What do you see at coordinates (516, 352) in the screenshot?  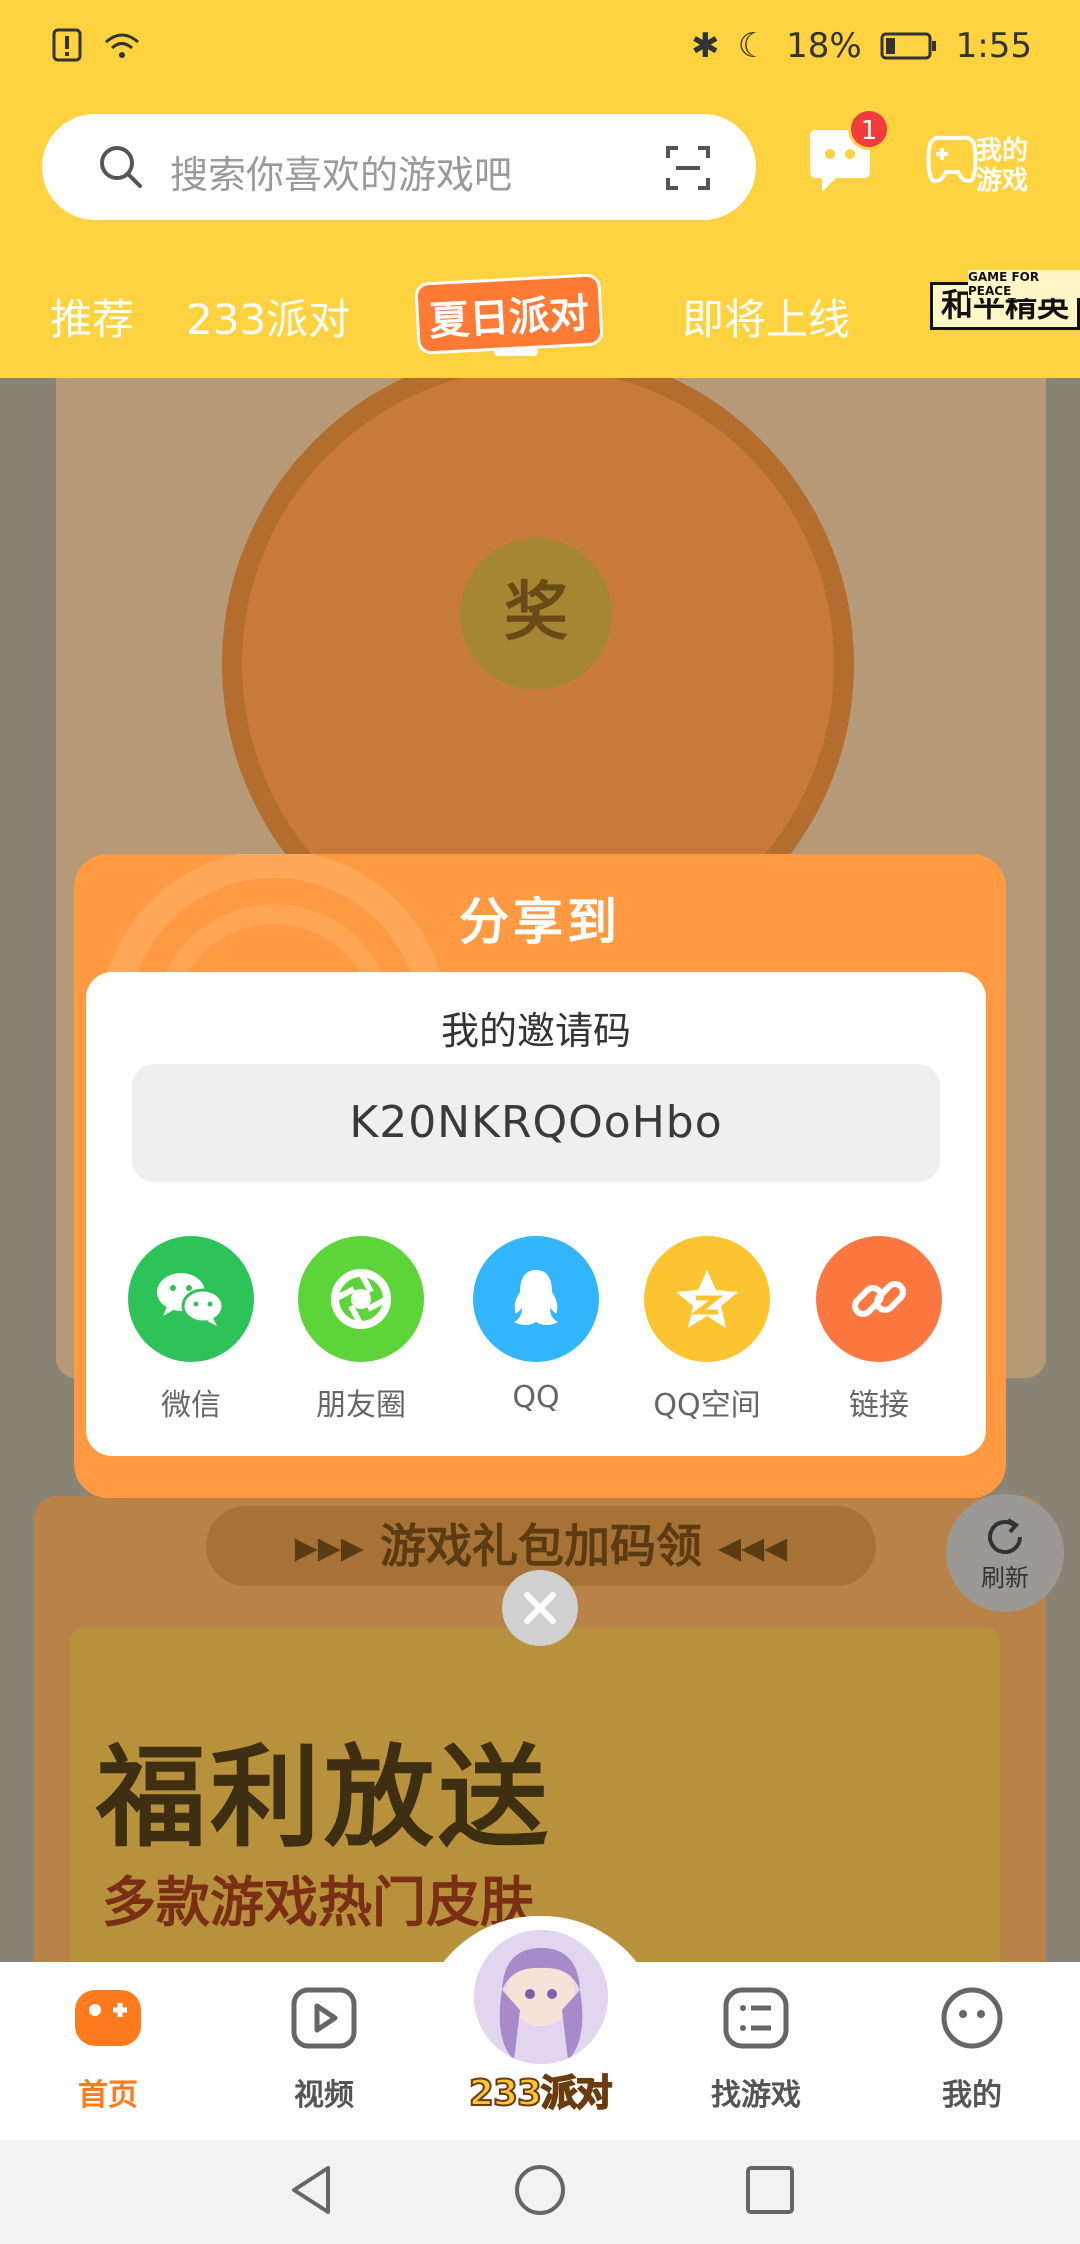 I see `tab-indicator` at bounding box center [516, 352].